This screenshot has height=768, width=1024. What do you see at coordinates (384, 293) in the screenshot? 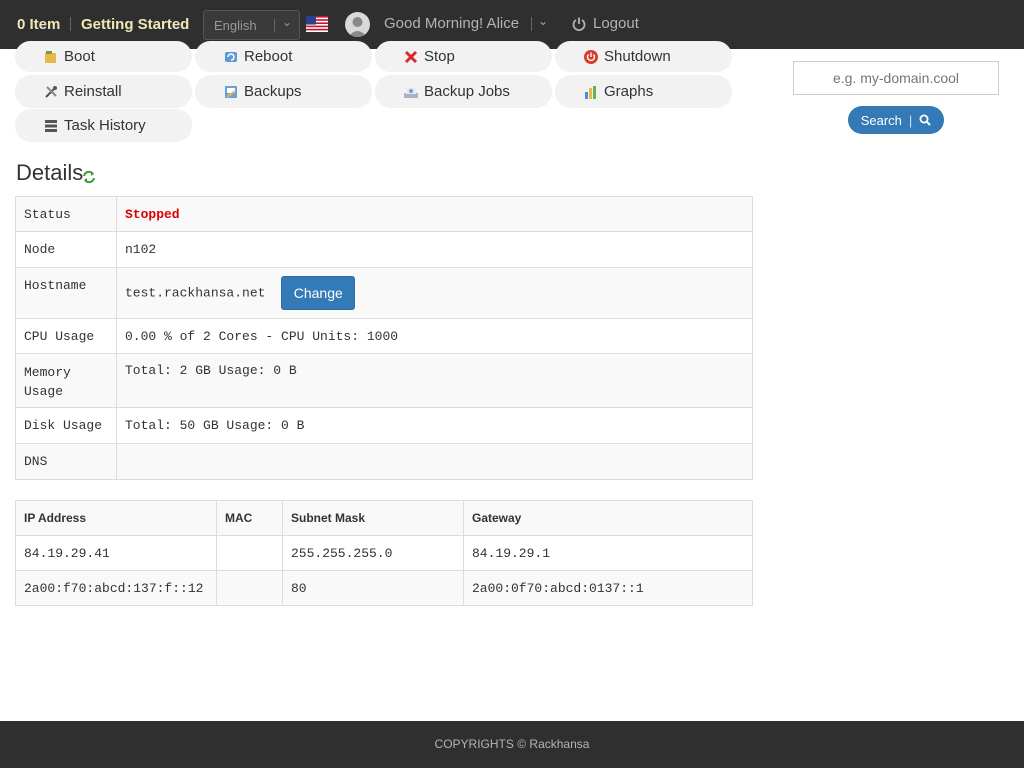
I see `table-row: Hostname test.rackhansa.net Change` at bounding box center [384, 293].